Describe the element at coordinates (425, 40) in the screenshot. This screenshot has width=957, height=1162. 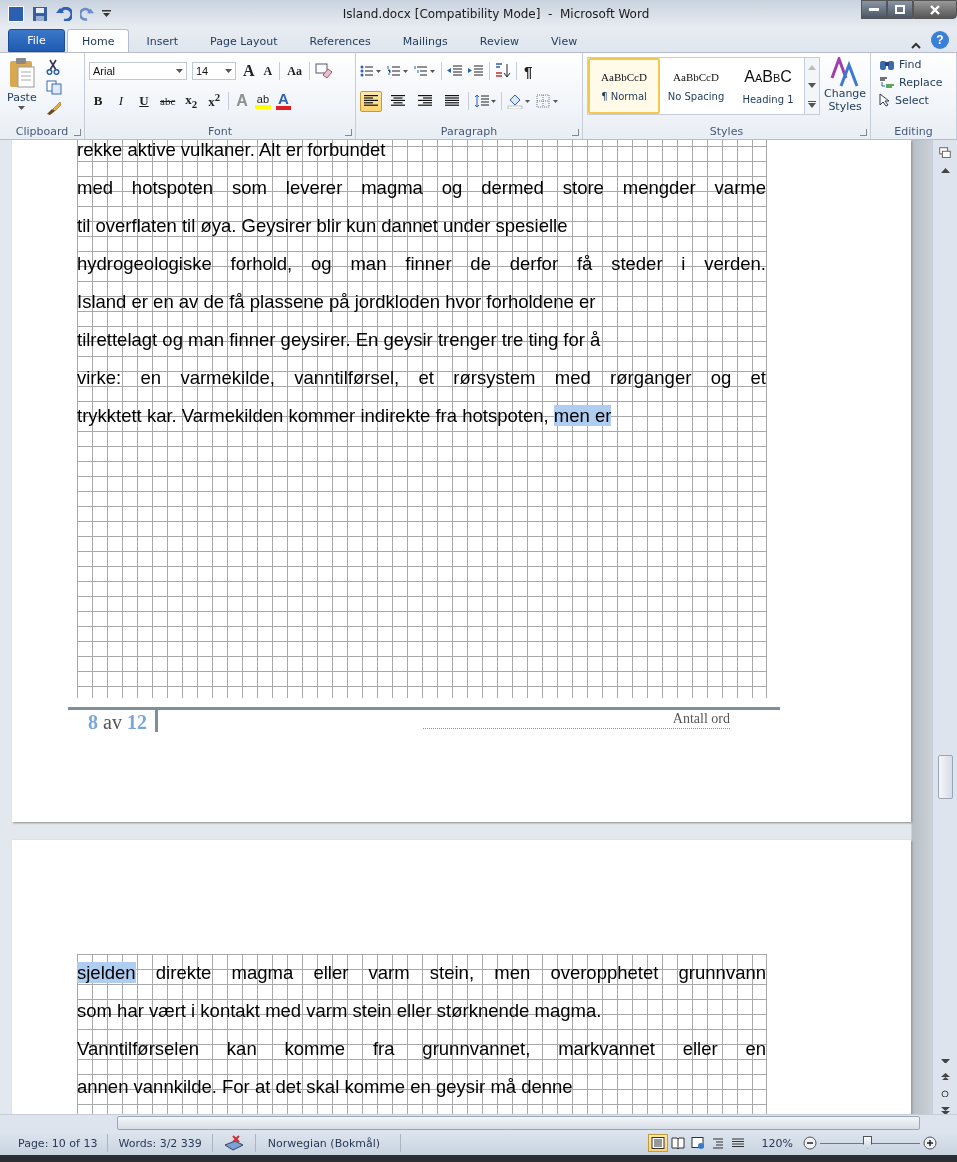
I see `ribbon-tab: Mailings` at that location.